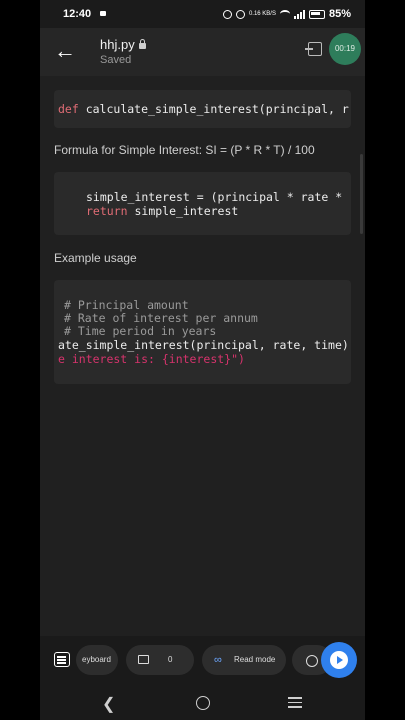 Image resolution: width=405 pixels, height=720 pixels. What do you see at coordinates (255, 659) in the screenshot?
I see `read-mode-label: Read mode` at bounding box center [255, 659].